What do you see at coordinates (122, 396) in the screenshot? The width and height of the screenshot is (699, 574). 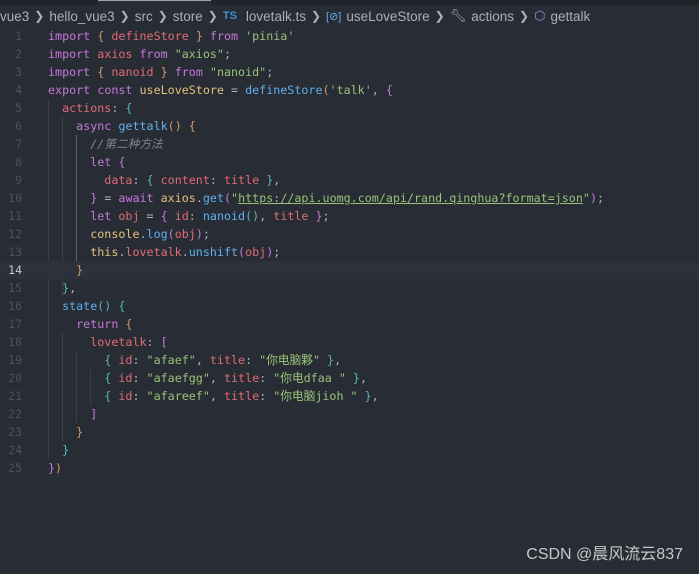 I see `code-token: id` at bounding box center [122, 396].